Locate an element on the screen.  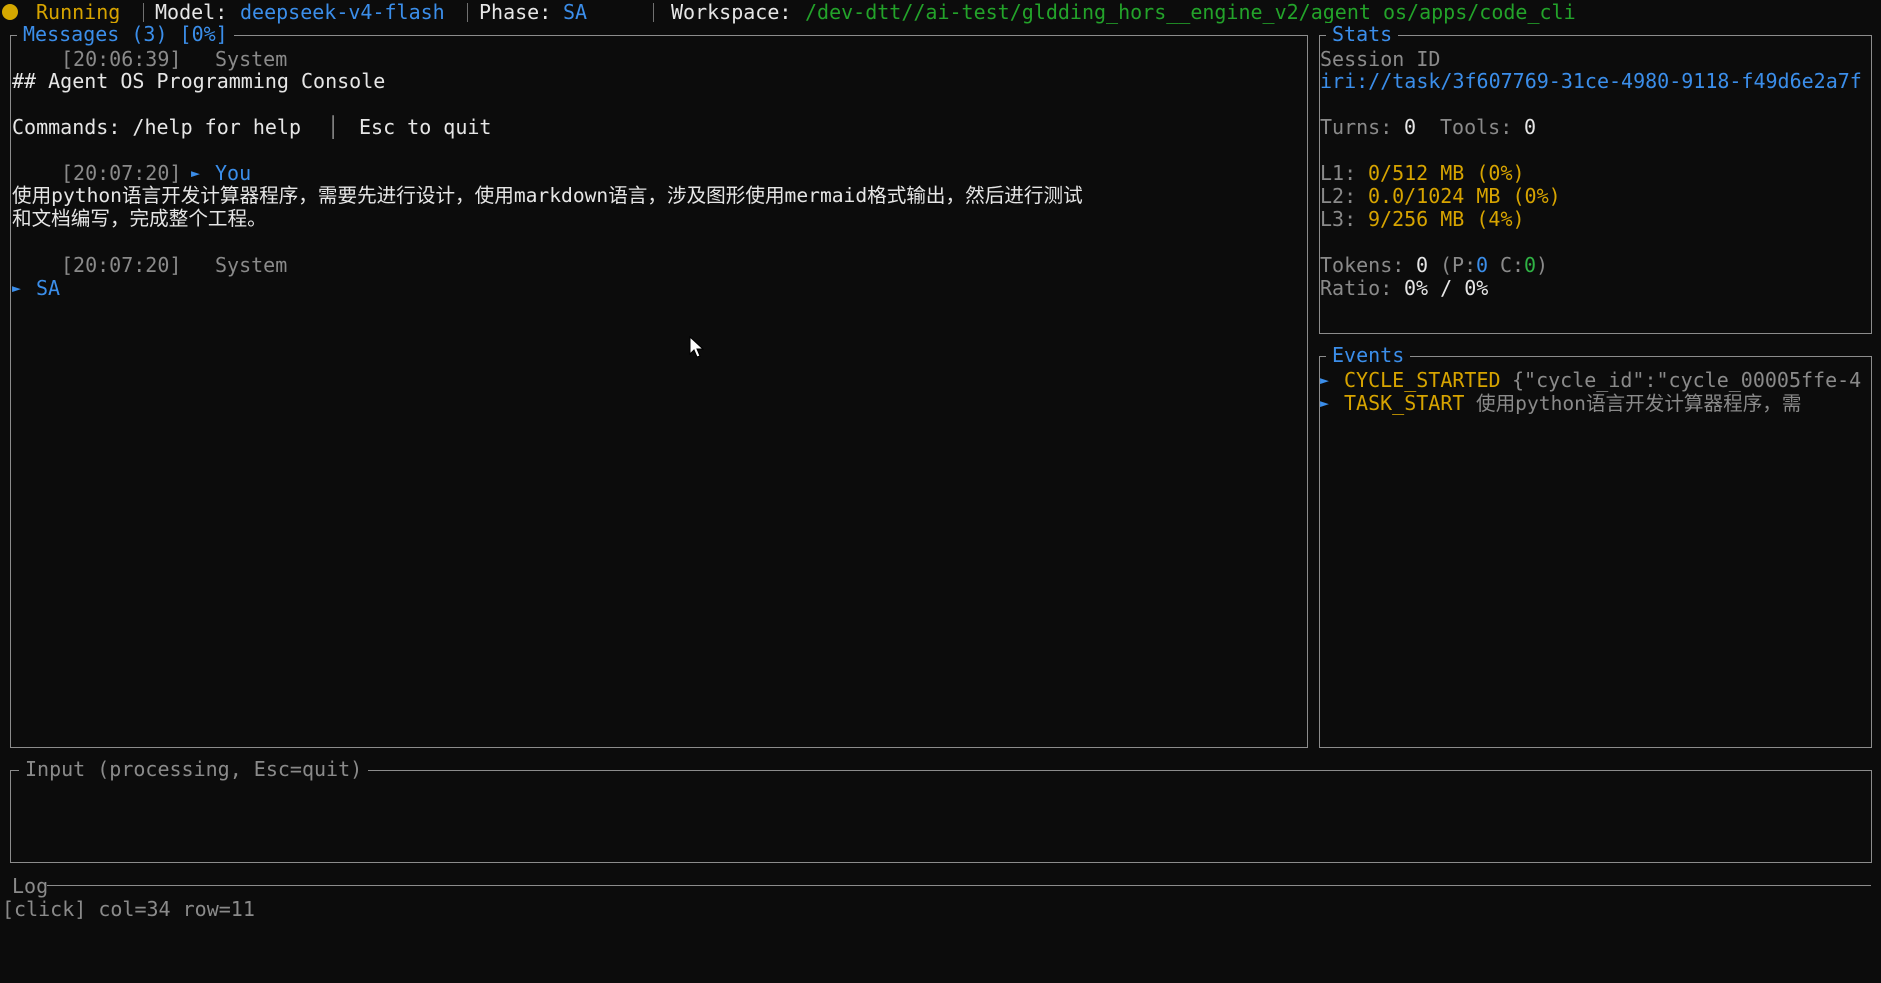
model-label: Model: is located at coordinates (191, 12).